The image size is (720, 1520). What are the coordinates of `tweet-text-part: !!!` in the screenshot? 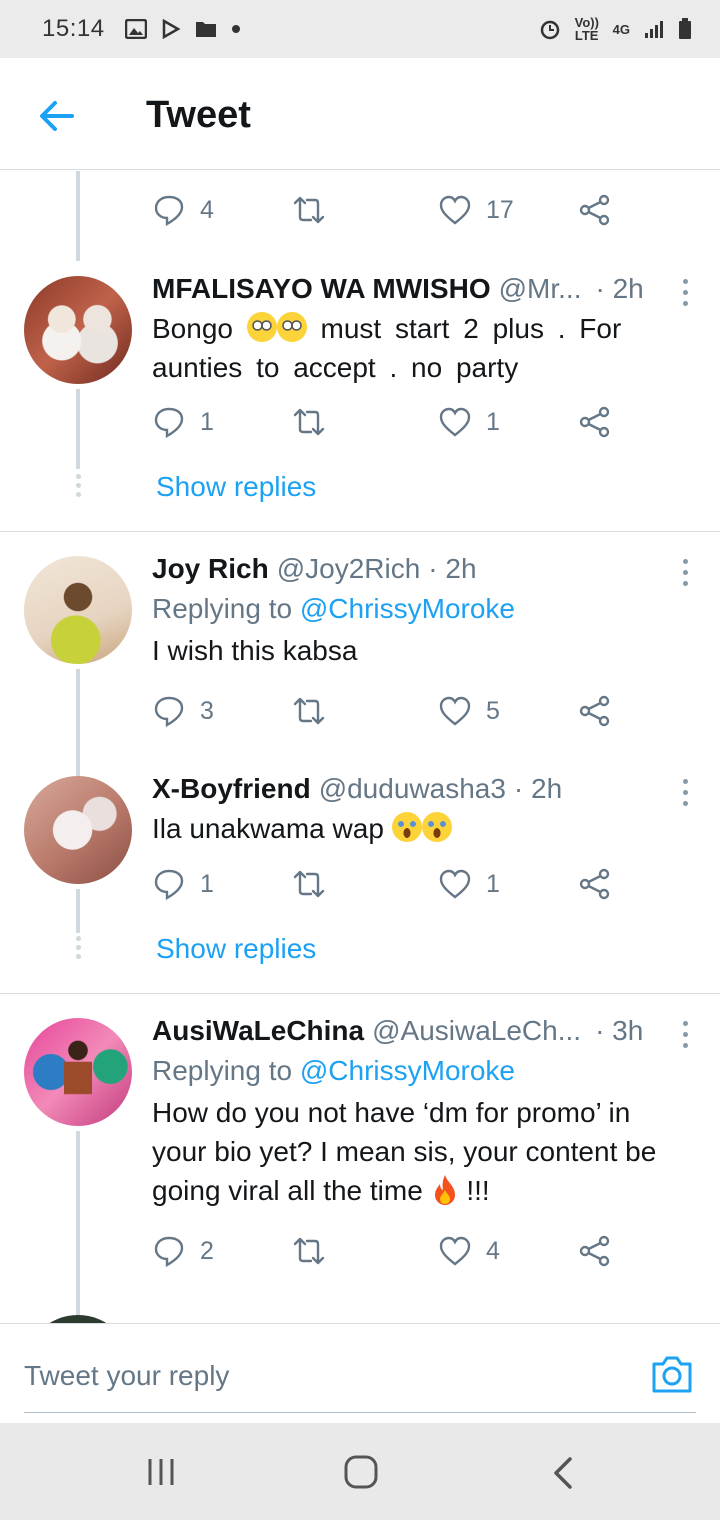 It's located at (478, 1190).